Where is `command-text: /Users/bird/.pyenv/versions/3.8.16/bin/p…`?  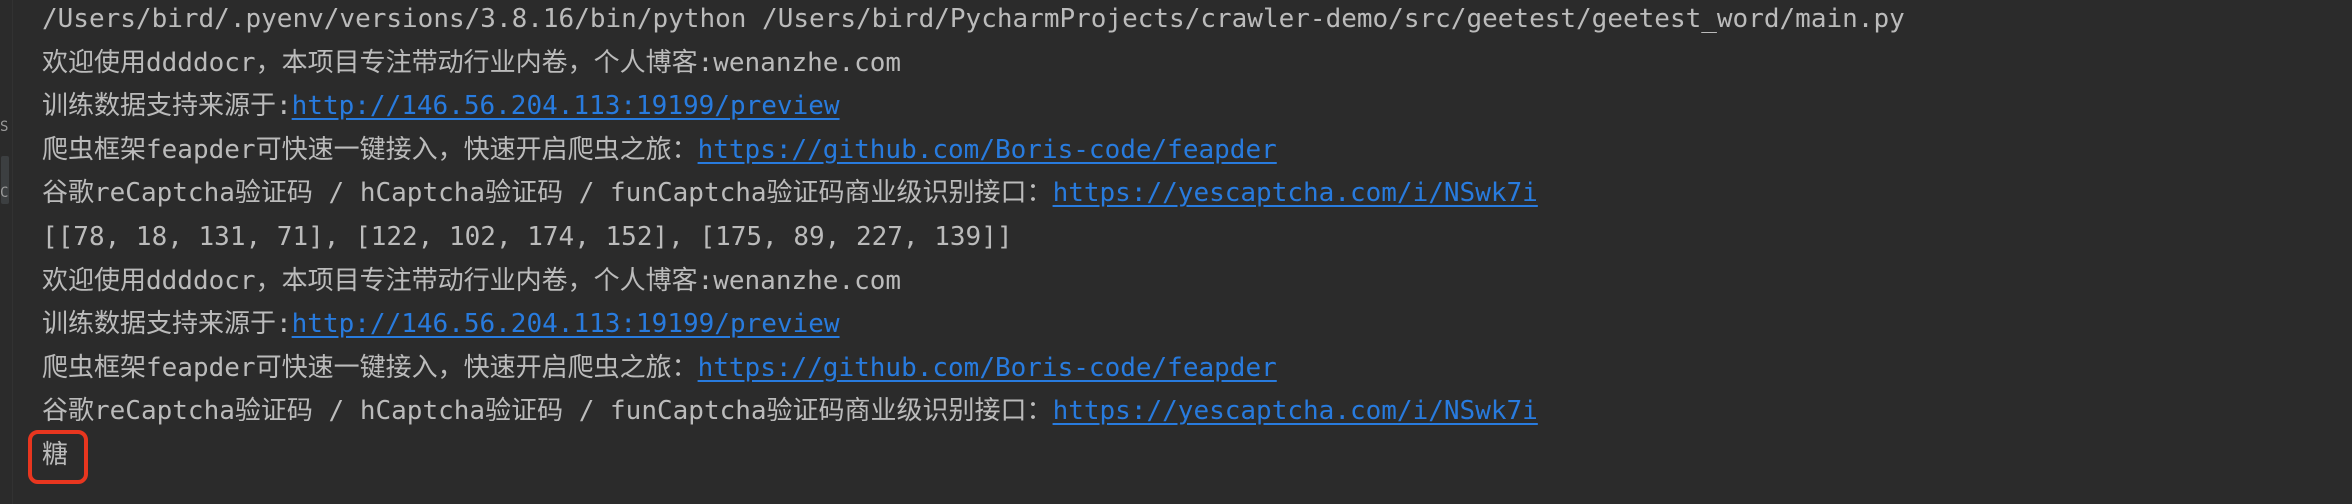 command-text: /Users/bird/.pyenv/versions/3.8.16/bin/p… is located at coordinates (973, 19).